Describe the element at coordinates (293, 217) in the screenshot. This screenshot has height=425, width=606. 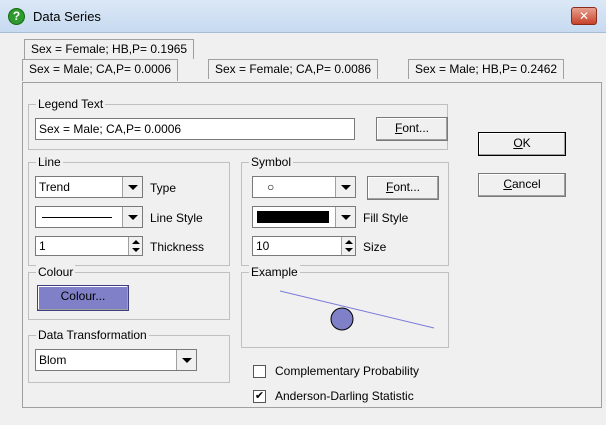
I see `fill-style-preview` at that location.